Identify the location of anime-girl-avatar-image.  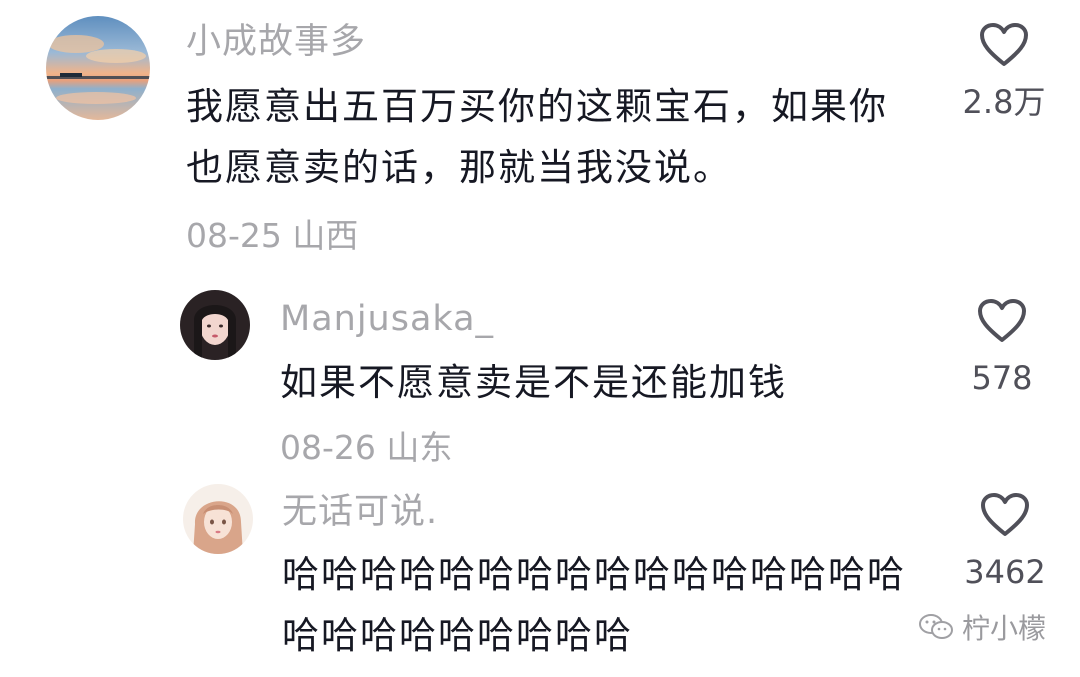
(218, 519).